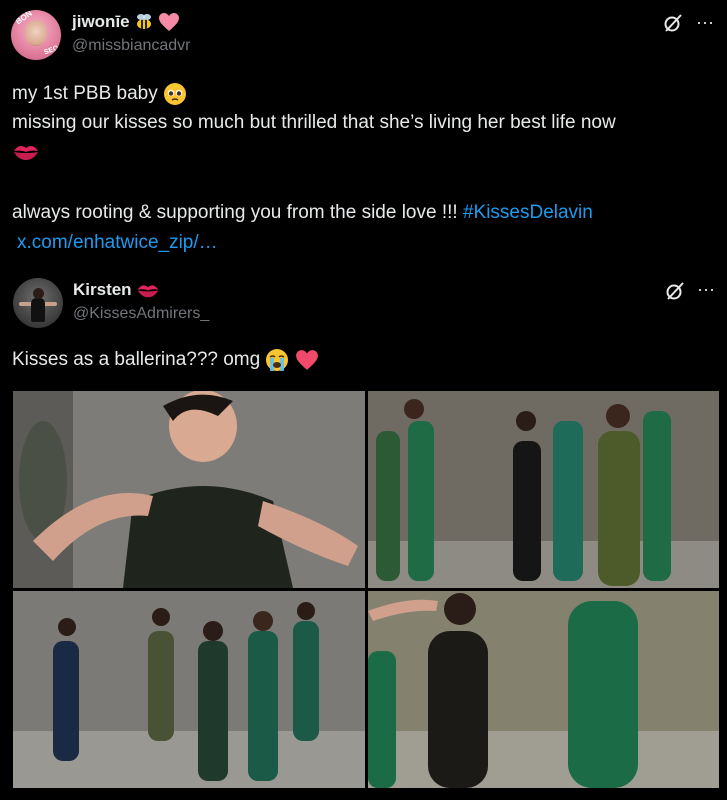 Image resolution: width=727 pixels, height=800 pixels. Describe the element at coordinates (143, 21) in the screenshot. I see `bee-emoji-icon` at that location.